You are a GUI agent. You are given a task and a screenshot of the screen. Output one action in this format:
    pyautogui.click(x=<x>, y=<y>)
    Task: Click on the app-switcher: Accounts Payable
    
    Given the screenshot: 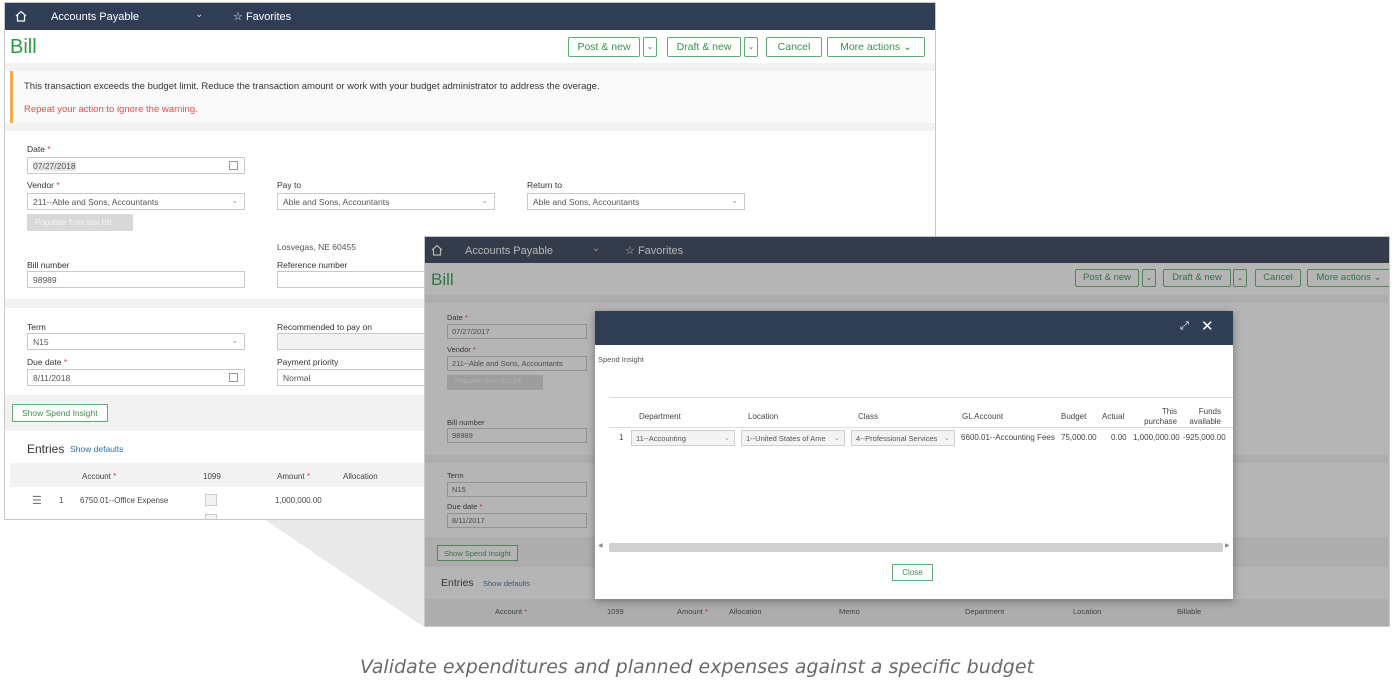 What is the action you would take?
    pyautogui.click(x=95, y=17)
    